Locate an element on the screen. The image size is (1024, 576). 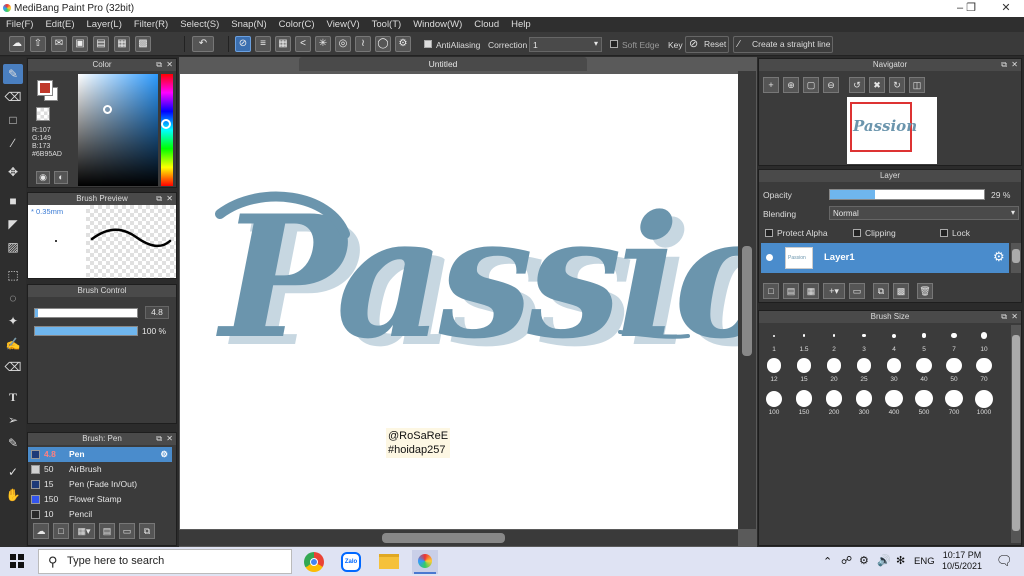
notification-icon: 🗨 is located at coordinates (1004, 561).